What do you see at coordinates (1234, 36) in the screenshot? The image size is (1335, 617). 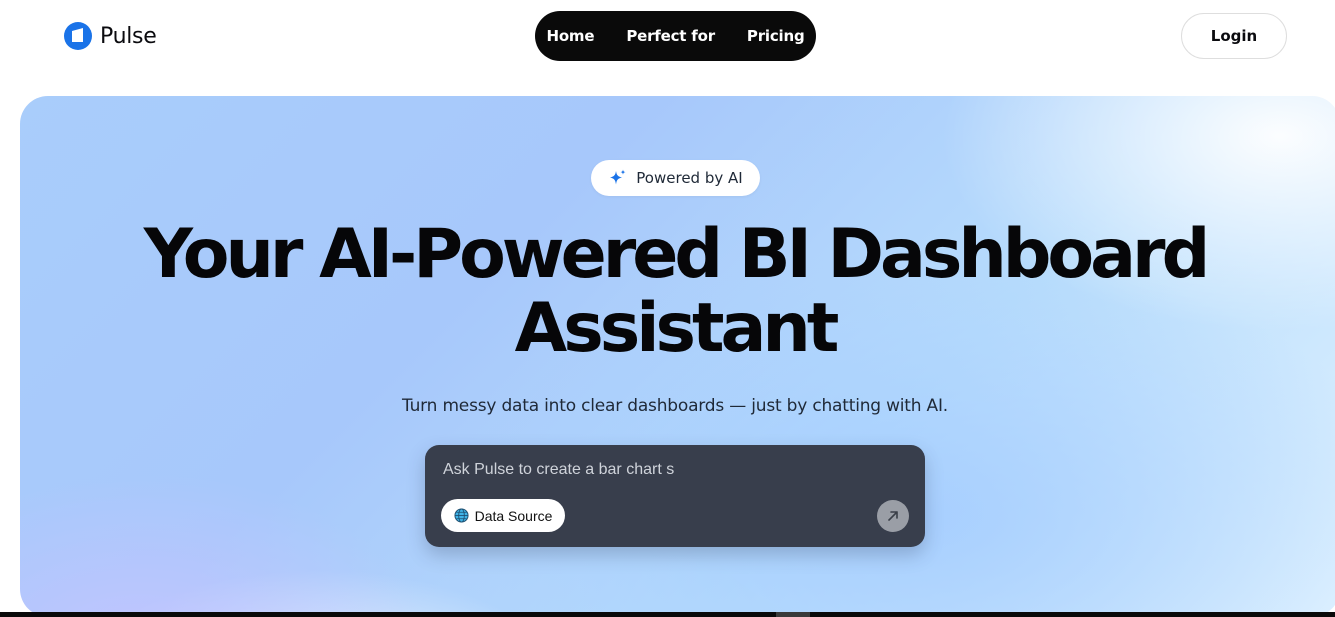 I see `login-button: Login` at bounding box center [1234, 36].